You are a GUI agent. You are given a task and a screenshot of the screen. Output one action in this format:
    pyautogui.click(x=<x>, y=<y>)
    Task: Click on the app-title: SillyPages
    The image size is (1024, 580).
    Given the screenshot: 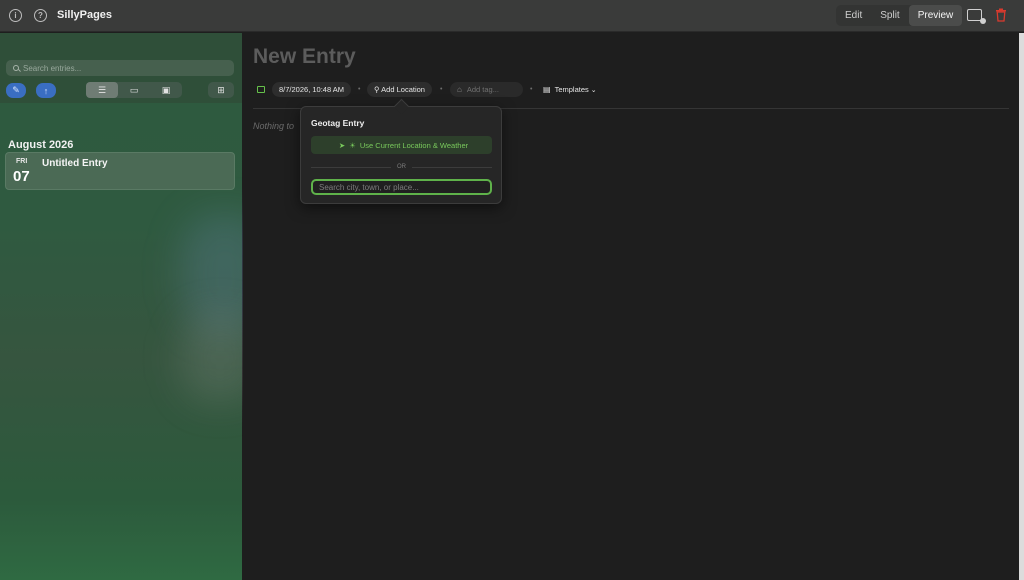 What is the action you would take?
    pyautogui.click(x=85, y=15)
    